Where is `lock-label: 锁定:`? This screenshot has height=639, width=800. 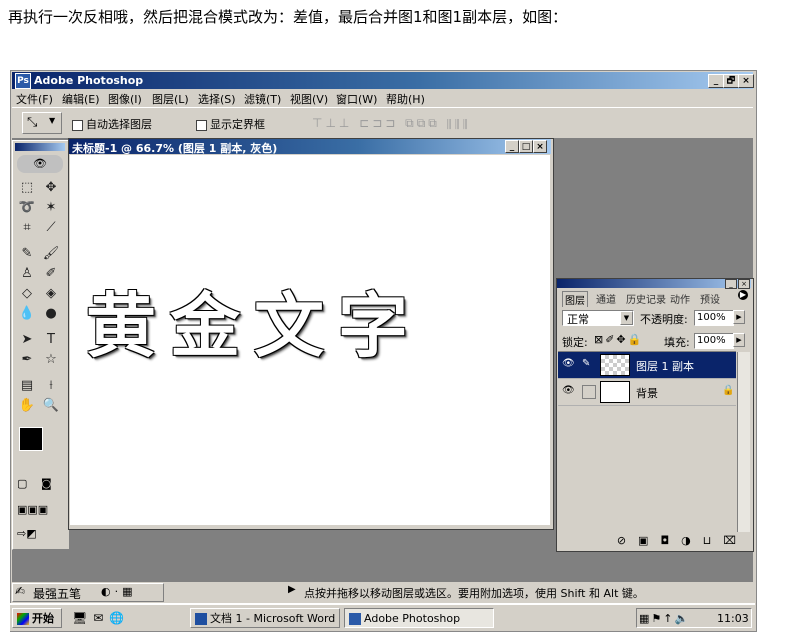 lock-label: 锁定: is located at coordinates (575, 342).